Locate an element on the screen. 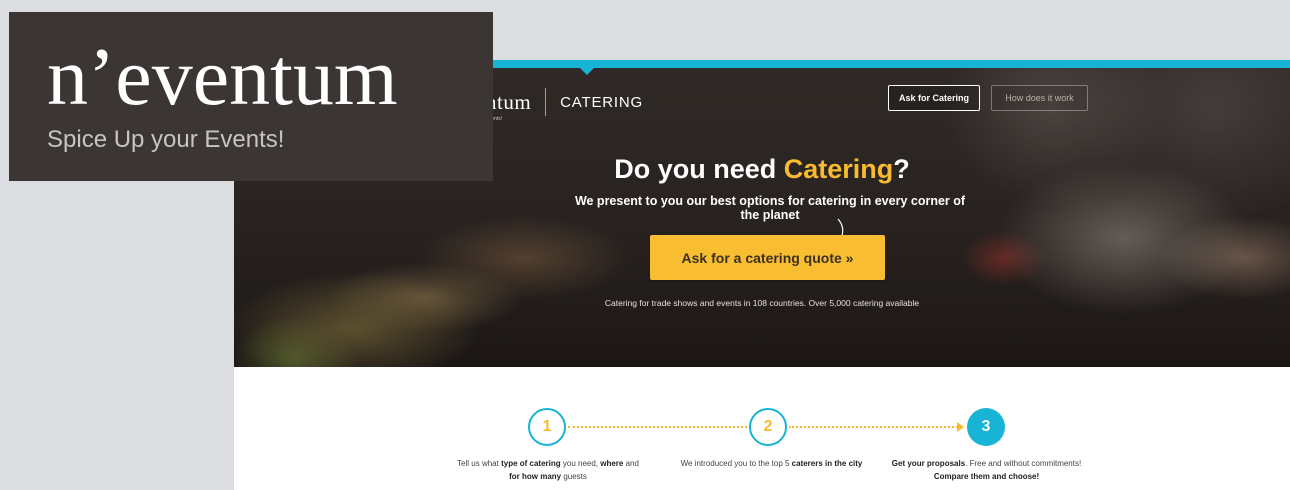 The width and height of the screenshot is (1290, 490). brand-logo: ntum events! CATERING is located at coordinates (564, 105).